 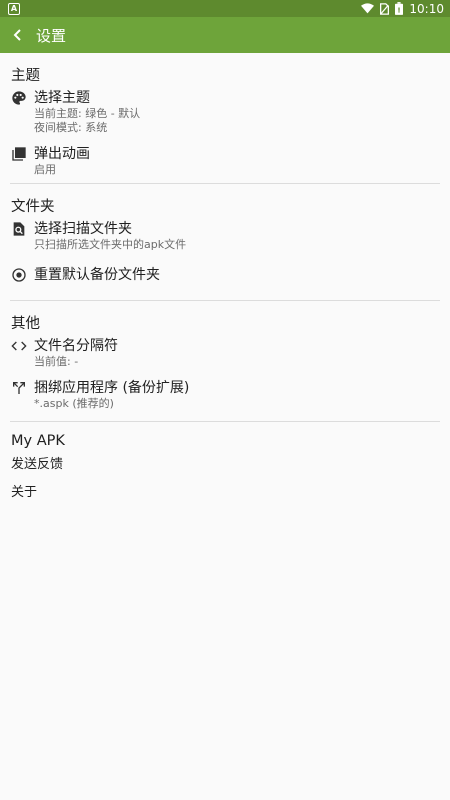 I want to click on layers-copy-icon, so click(x=19, y=154).